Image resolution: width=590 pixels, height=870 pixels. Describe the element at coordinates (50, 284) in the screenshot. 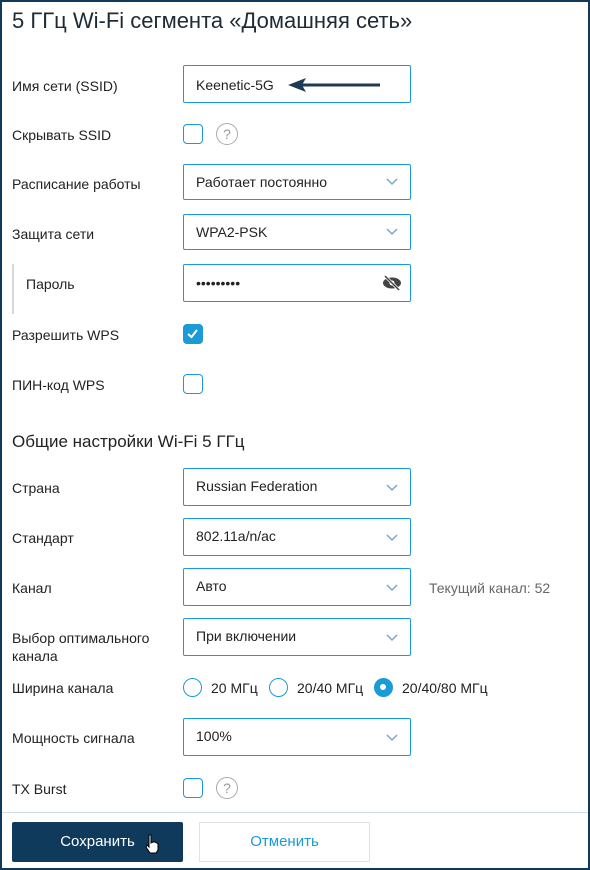

I see `password-label: Пароль` at that location.